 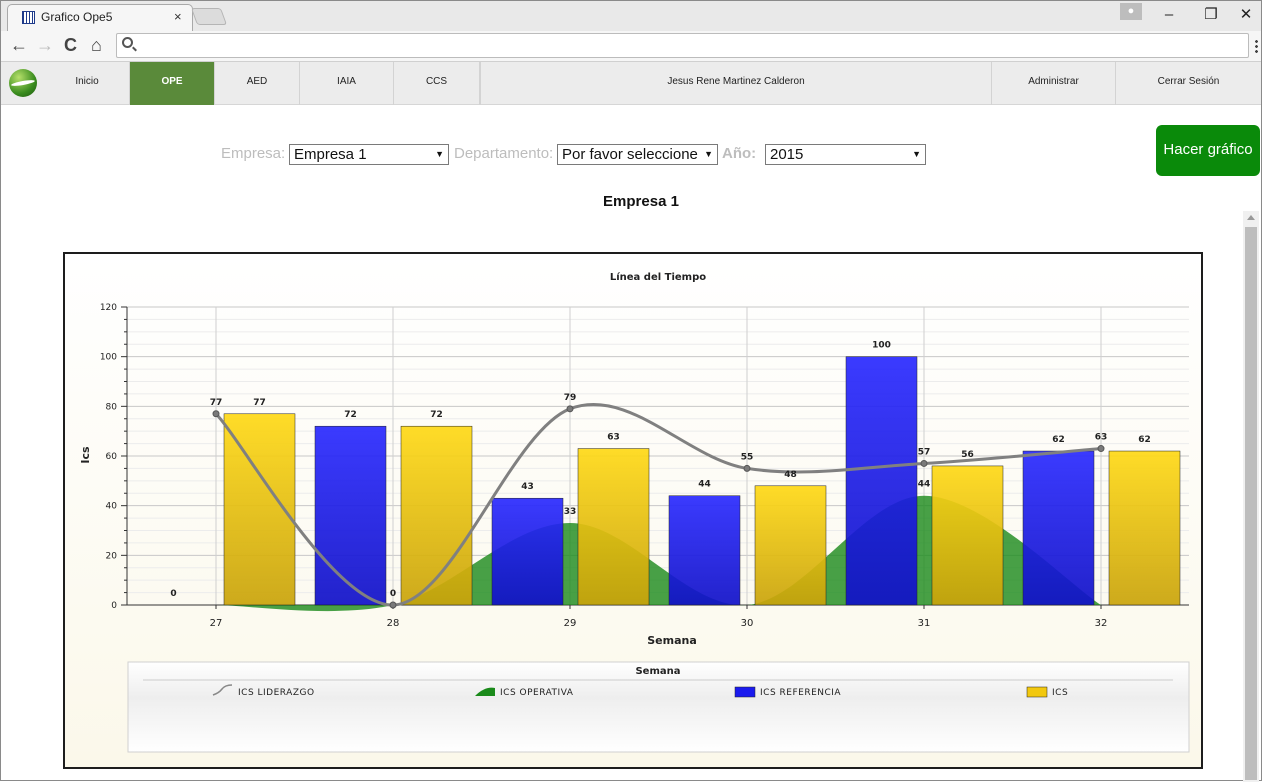 I want to click on departamento-select-value: Por favor seleccione, so click(x=630, y=154).